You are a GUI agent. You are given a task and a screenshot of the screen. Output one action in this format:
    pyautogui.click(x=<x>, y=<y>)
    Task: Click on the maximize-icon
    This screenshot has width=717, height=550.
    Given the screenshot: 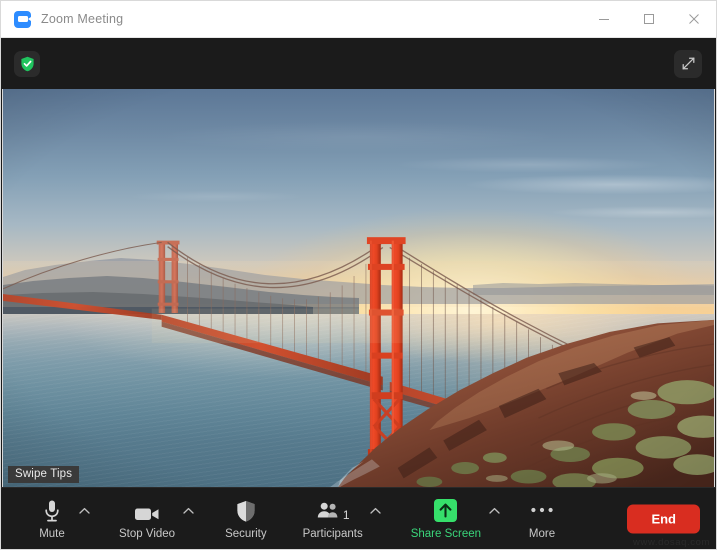 What is the action you would take?
    pyautogui.click(x=648, y=19)
    